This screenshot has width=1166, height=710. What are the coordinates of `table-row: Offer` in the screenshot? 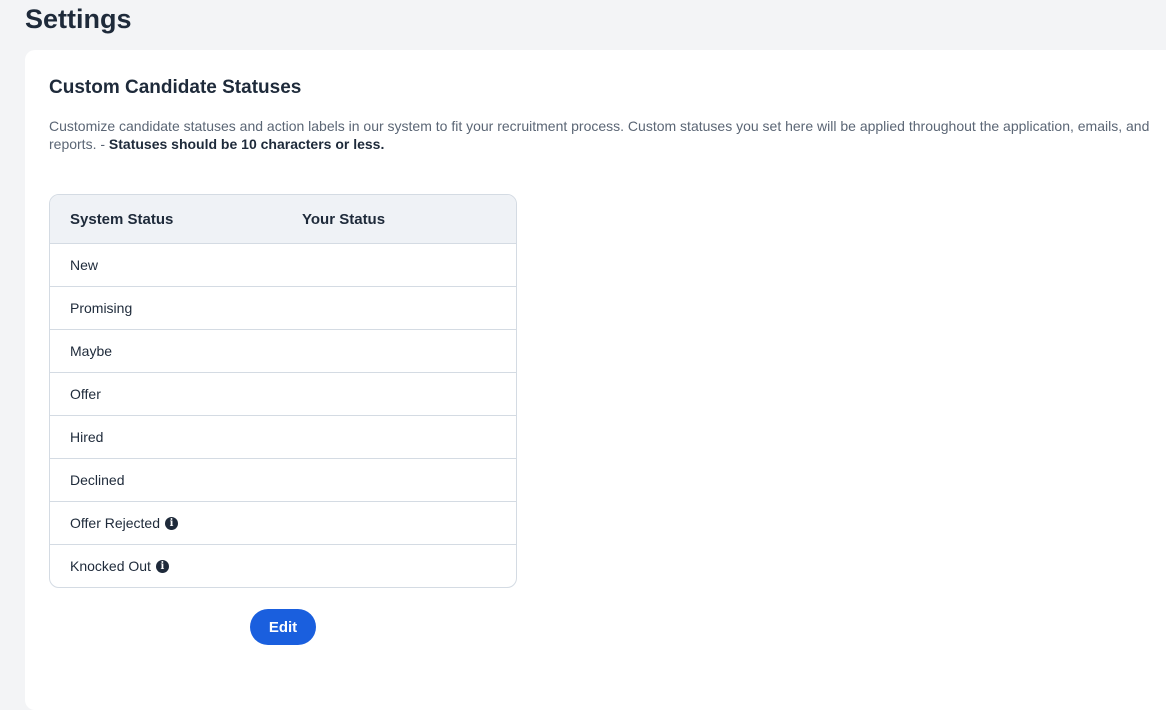 It's located at (283, 394).